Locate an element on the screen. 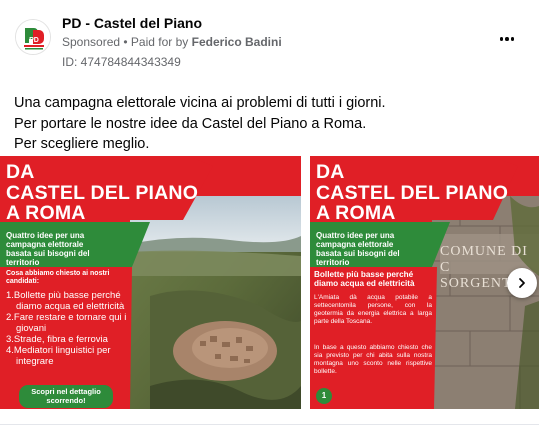 This screenshot has height=432, width=539. logo-letters: PD is located at coordinates (34, 40).